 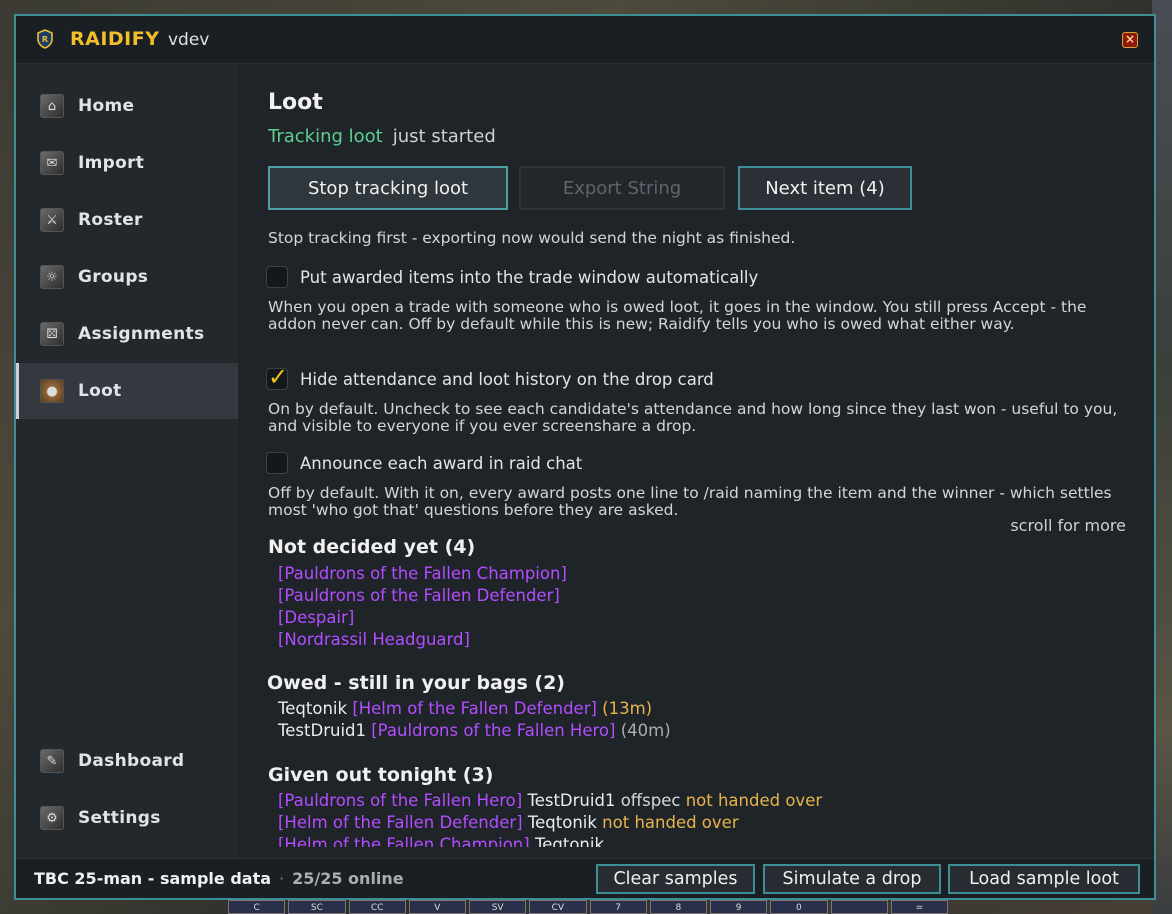 What do you see at coordinates (645, 730) in the screenshot?
I see `elapsed-time: (40m)` at bounding box center [645, 730].